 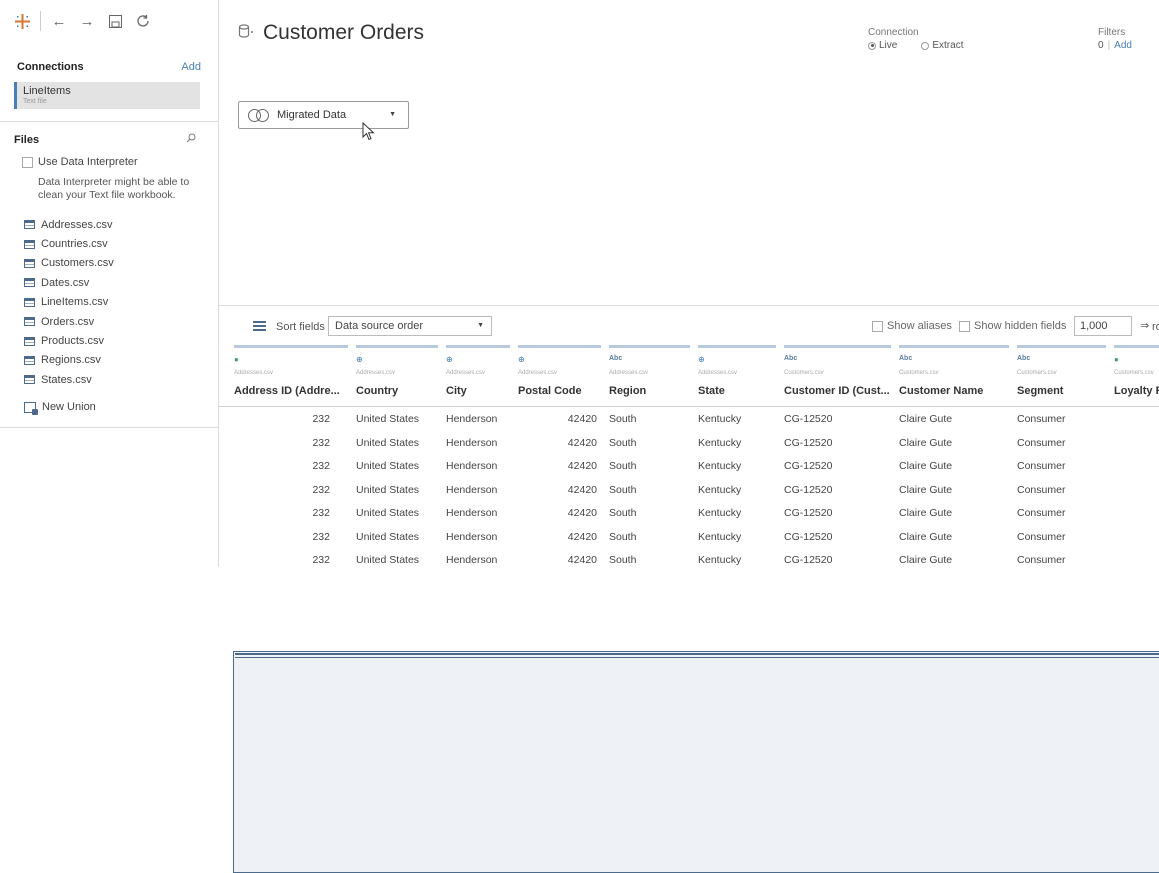 I want to click on forward-arrow-icon: →, so click(x=87, y=21).